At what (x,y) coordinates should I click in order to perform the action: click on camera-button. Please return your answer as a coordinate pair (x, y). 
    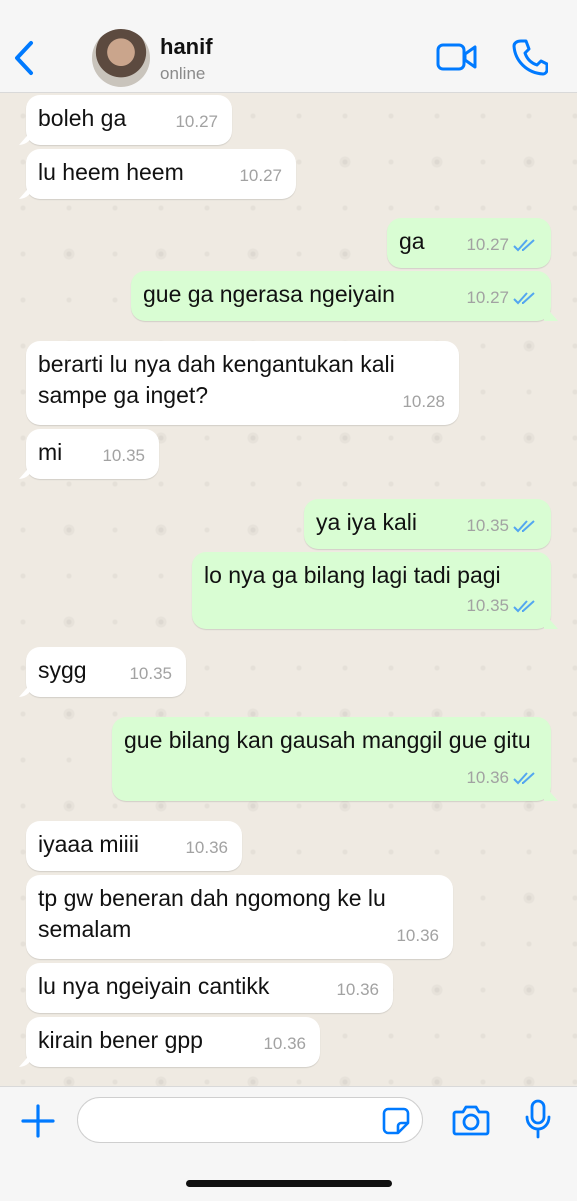
    Looking at the image, I should click on (471, 1120).